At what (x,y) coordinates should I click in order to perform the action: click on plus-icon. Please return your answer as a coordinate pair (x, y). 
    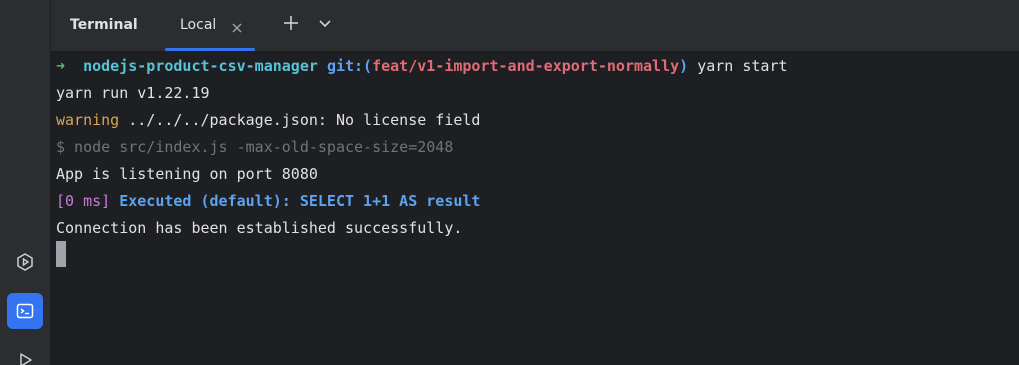
    Looking at the image, I should click on (291, 25).